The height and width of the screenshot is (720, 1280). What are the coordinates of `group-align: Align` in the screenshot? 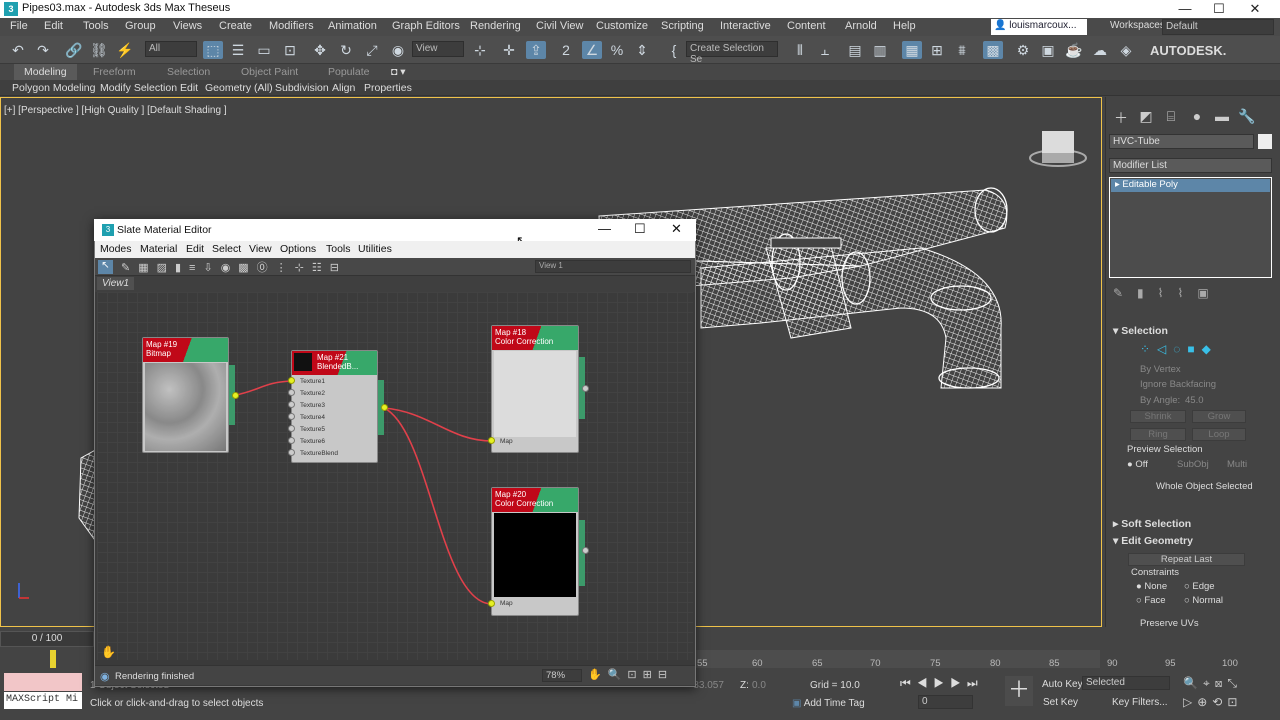 It's located at (343, 88).